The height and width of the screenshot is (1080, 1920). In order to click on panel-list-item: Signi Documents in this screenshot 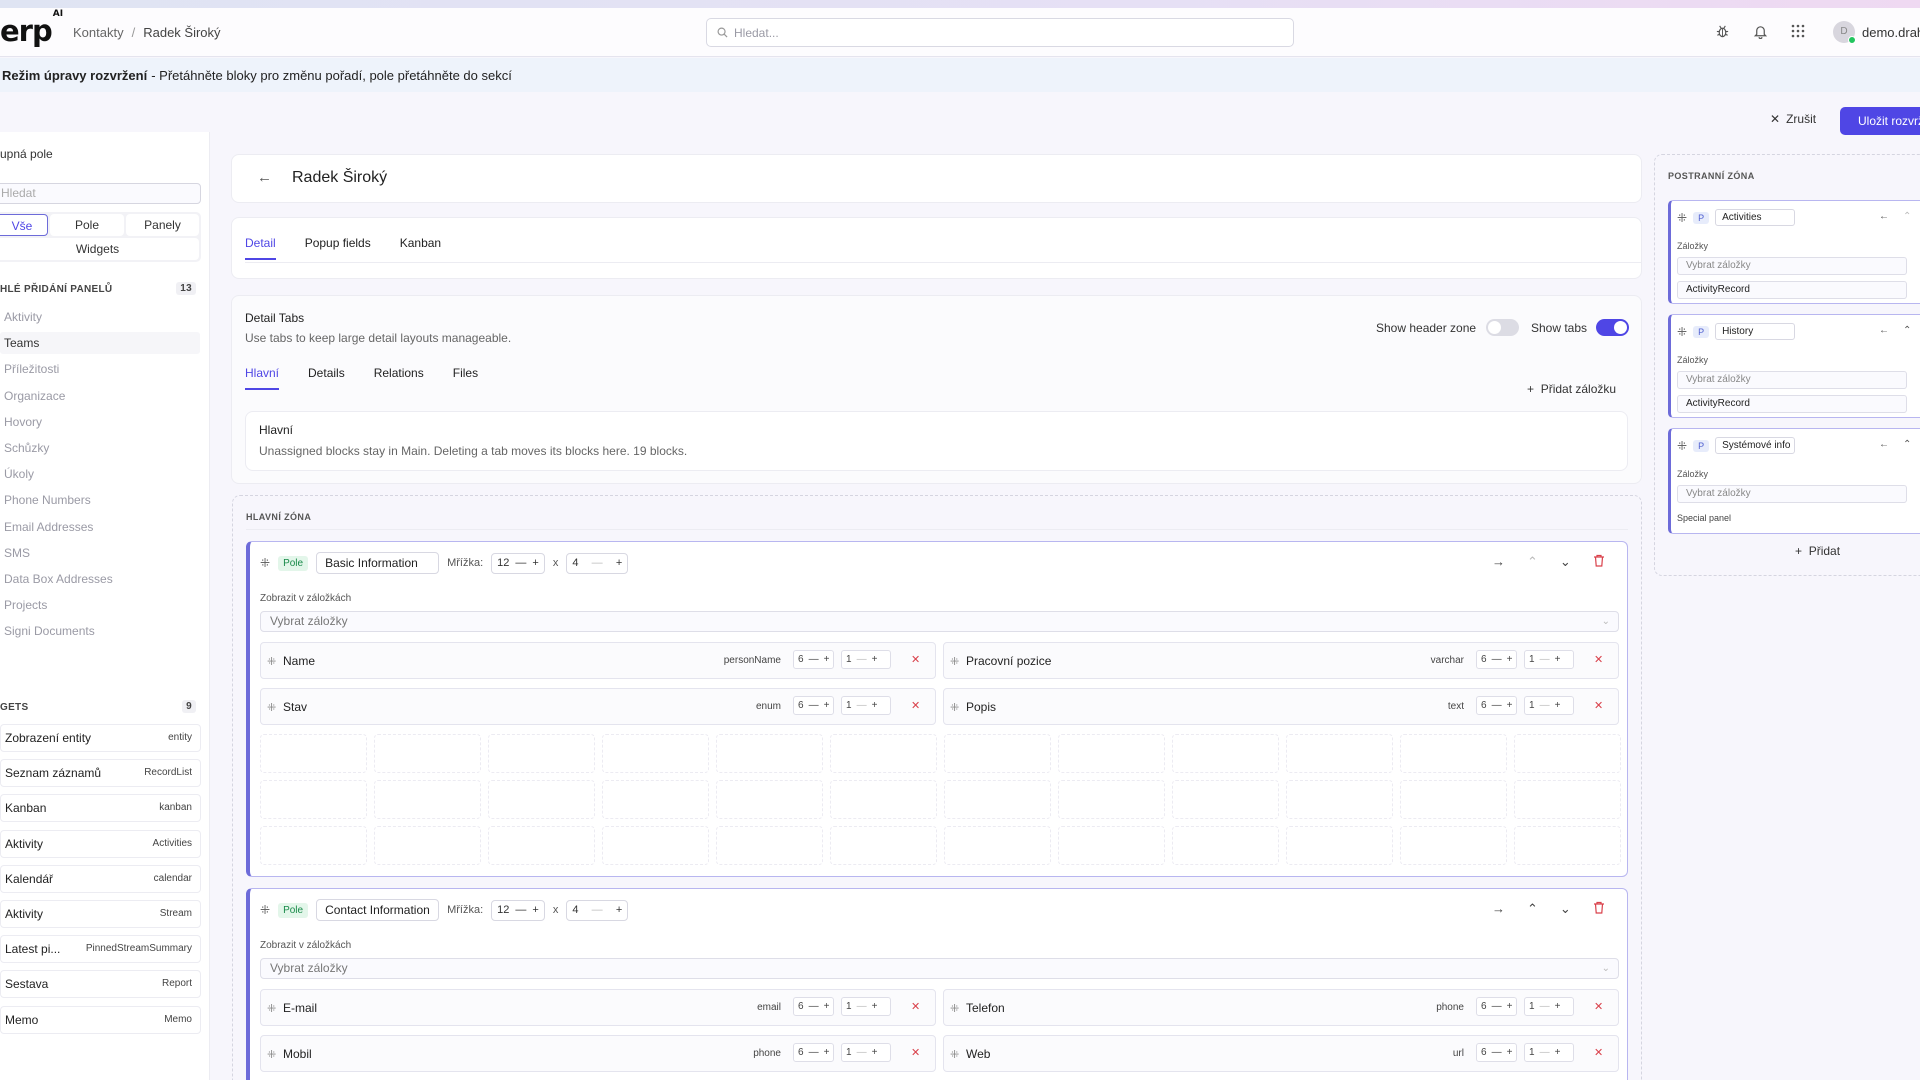, I will do `click(100, 631)`.